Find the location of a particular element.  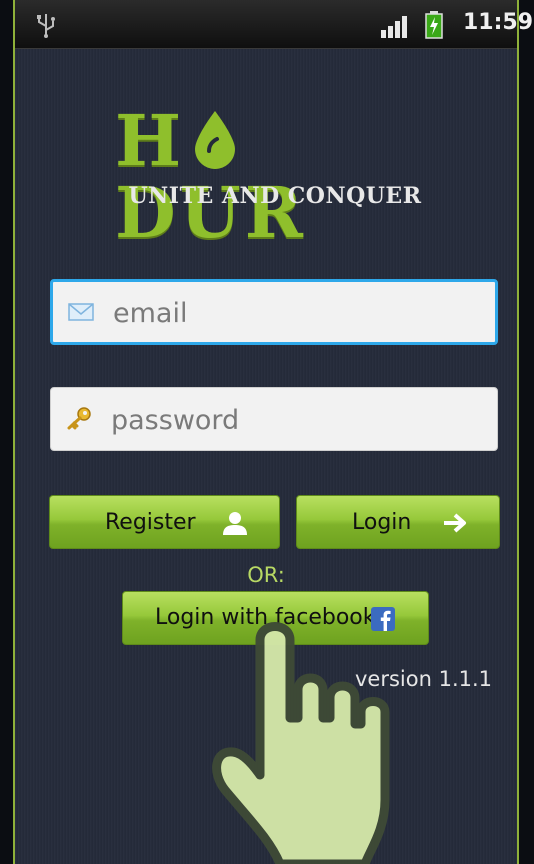

arrow-right-icon is located at coordinates (455, 523).